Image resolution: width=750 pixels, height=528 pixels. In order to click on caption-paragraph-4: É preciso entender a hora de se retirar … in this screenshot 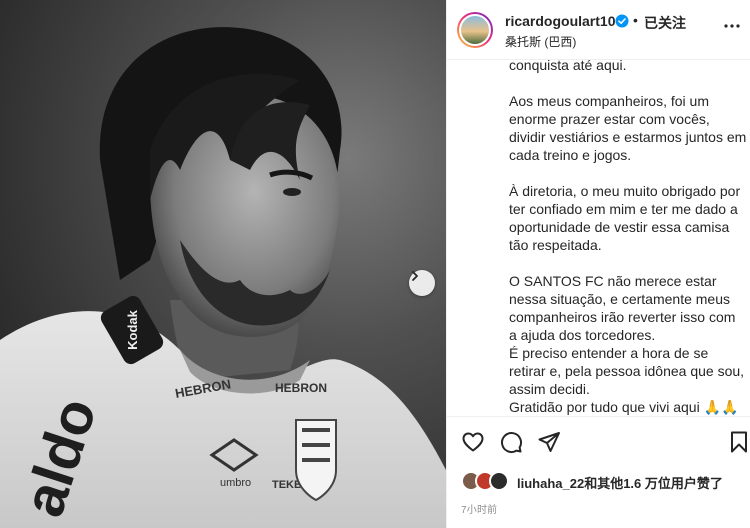, I will do `click(627, 371)`.